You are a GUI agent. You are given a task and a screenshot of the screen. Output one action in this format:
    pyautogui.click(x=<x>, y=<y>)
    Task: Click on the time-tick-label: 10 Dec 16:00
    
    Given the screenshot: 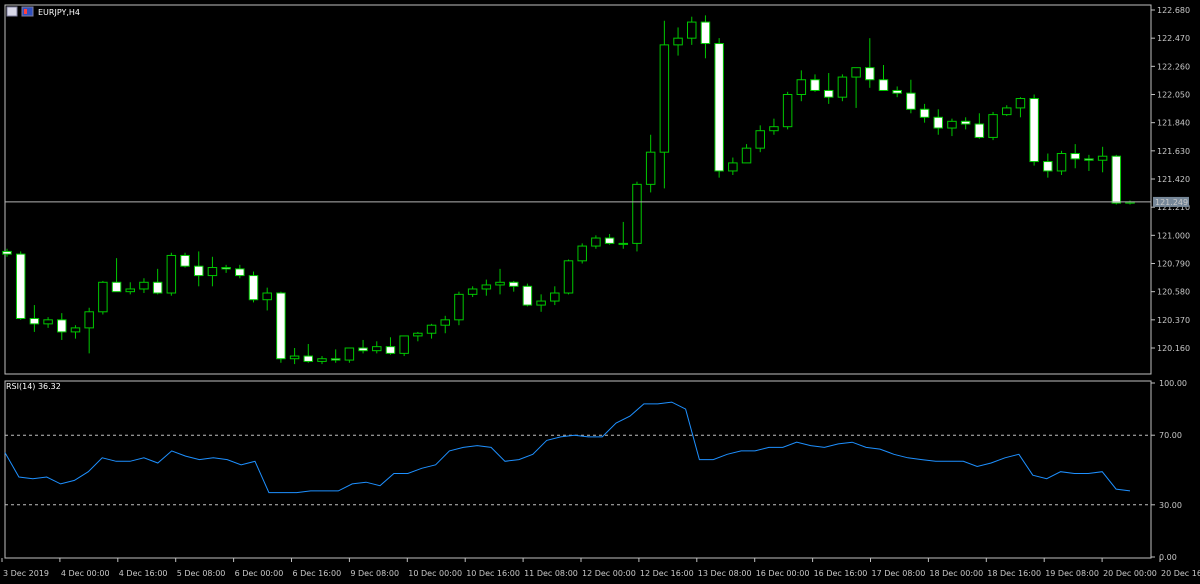 What is the action you would take?
    pyautogui.click(x=493, y=573)
    